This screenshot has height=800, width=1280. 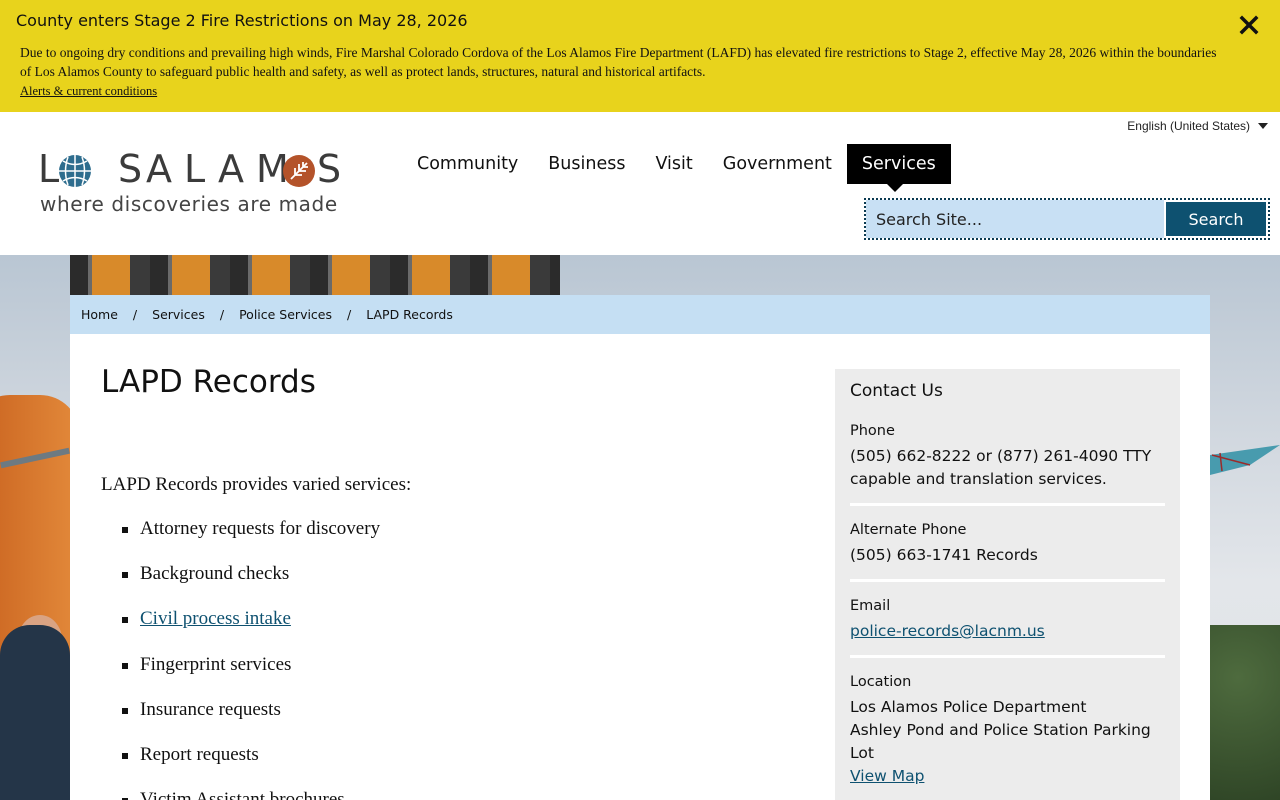 I want to click on hero-child, so click(x=35, y=712).